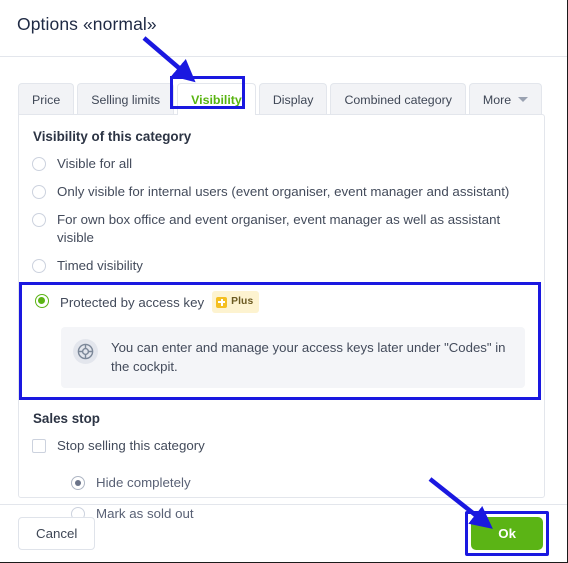 Image resolution: width=568 pixels, height=563 pixels. Describe the element at coordinates (87, 24) in the screenshot. I see `page-title: Options «normal»` at that location.